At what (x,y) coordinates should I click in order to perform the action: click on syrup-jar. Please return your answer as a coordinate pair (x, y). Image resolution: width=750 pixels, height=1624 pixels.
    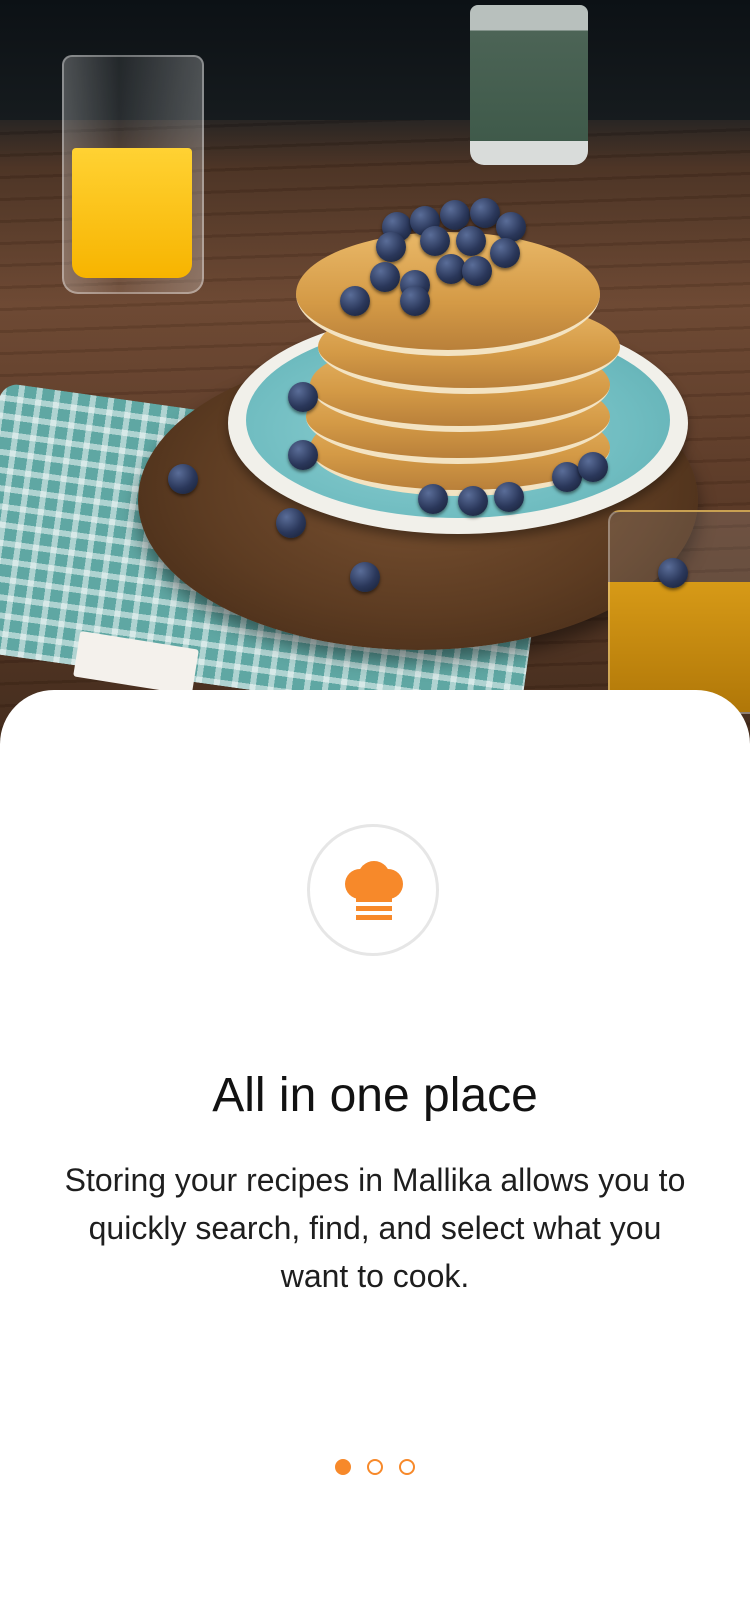
    Looking at the image, I should click on (679, 612).